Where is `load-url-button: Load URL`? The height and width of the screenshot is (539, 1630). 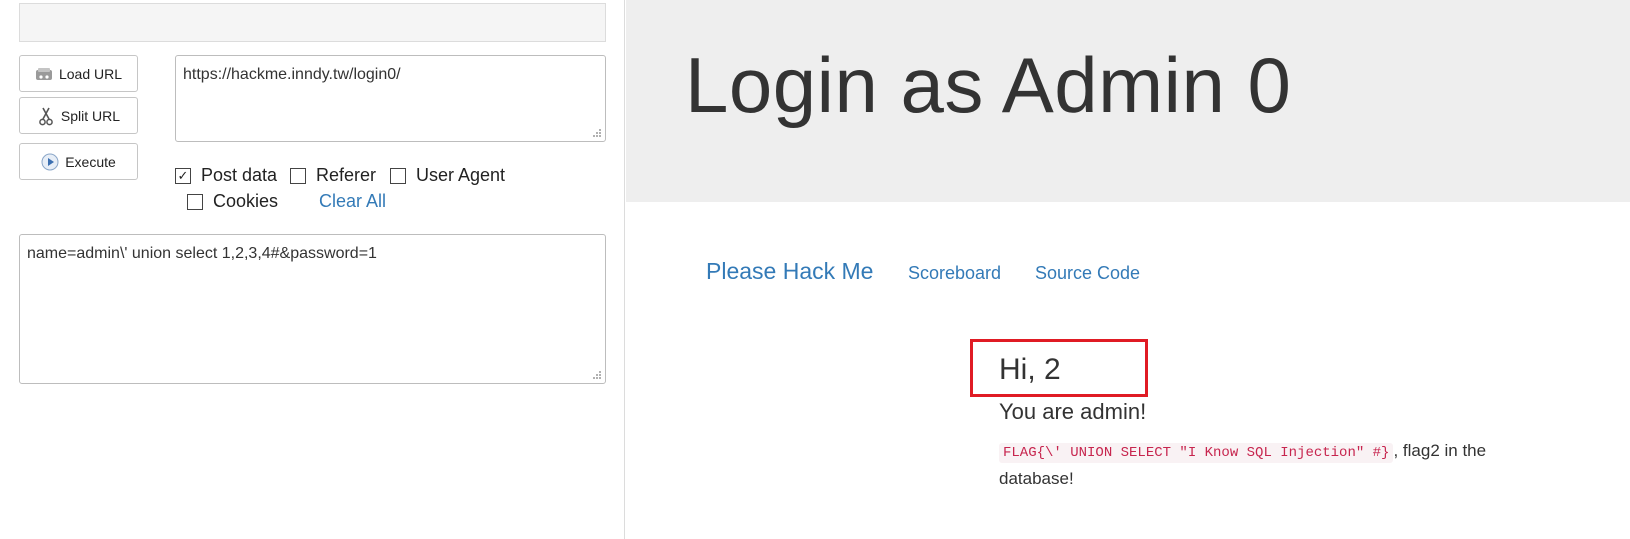 load-url-button: Load URL is located at coordinates (78, 73).